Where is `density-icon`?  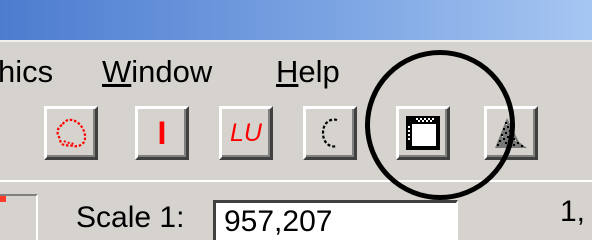
density-icon is located at coordinates (511, 133).